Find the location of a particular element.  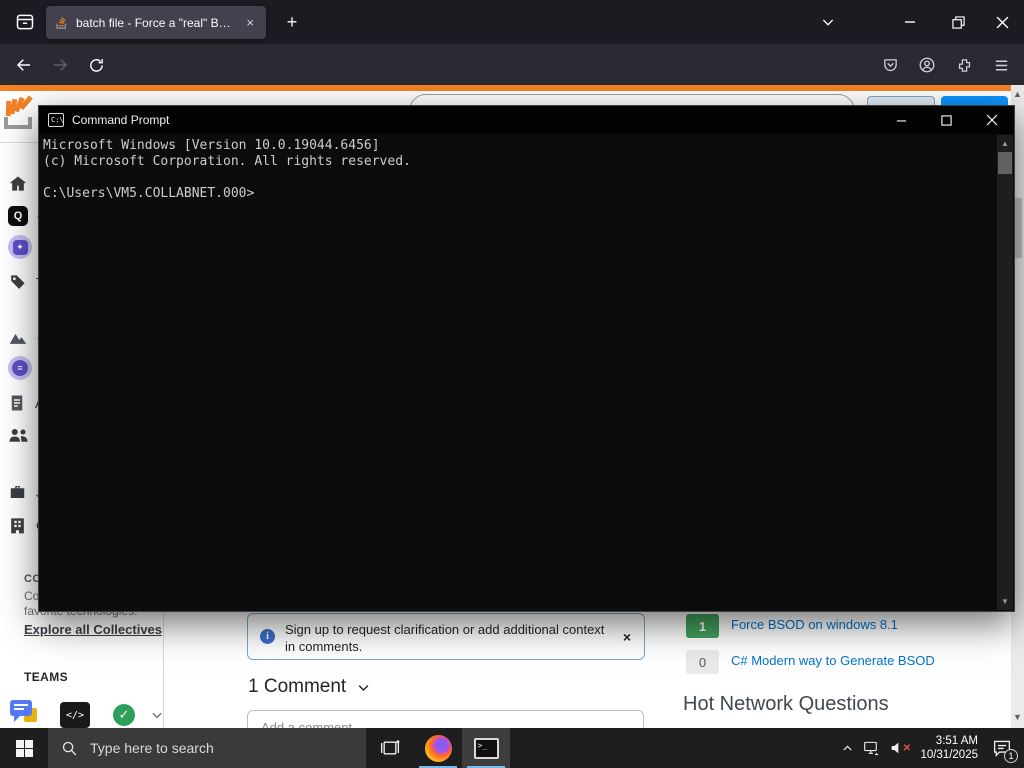

menu-button is located at coordinates (1001, 65).